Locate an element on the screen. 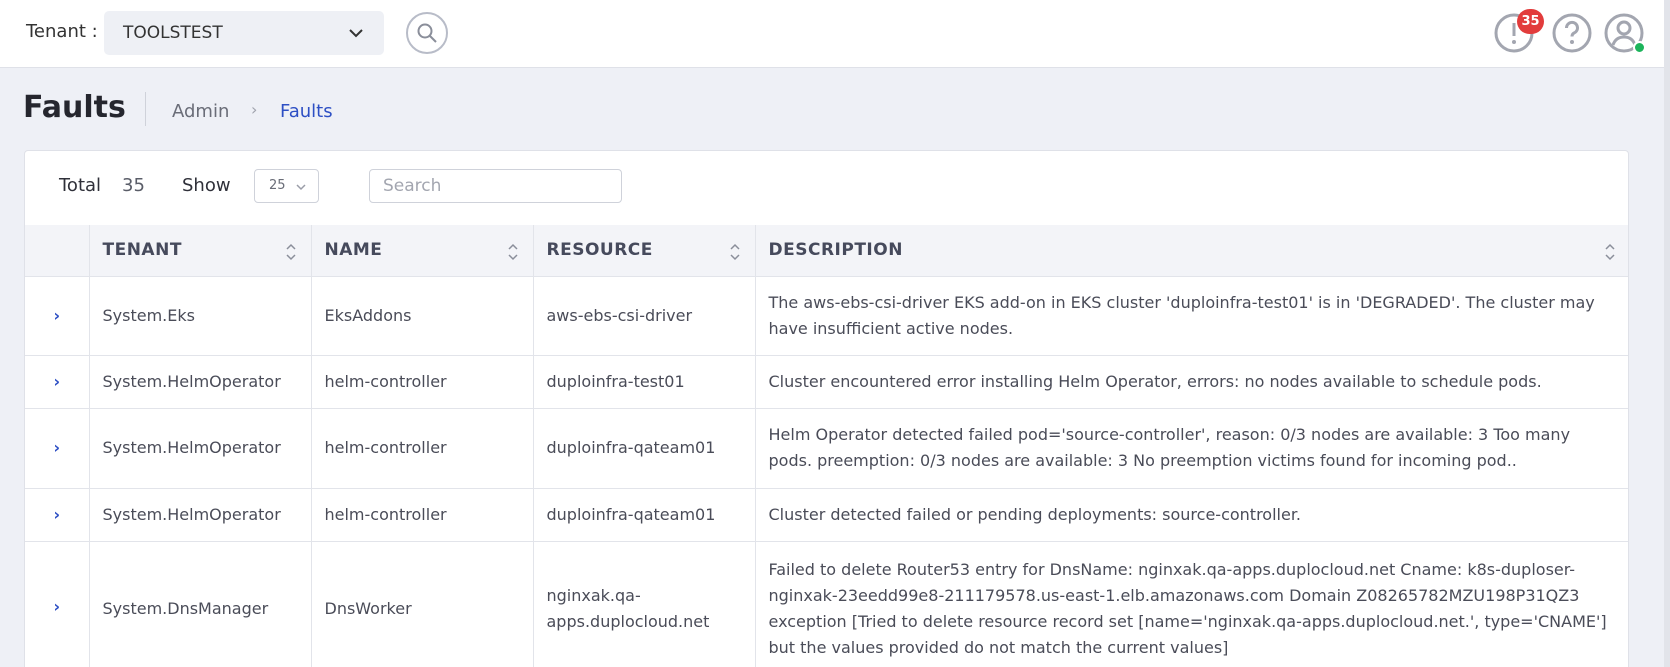 This screenshot has height=667, width=1670. cell-name: DnsWorker is located at coordinates (422, 604).